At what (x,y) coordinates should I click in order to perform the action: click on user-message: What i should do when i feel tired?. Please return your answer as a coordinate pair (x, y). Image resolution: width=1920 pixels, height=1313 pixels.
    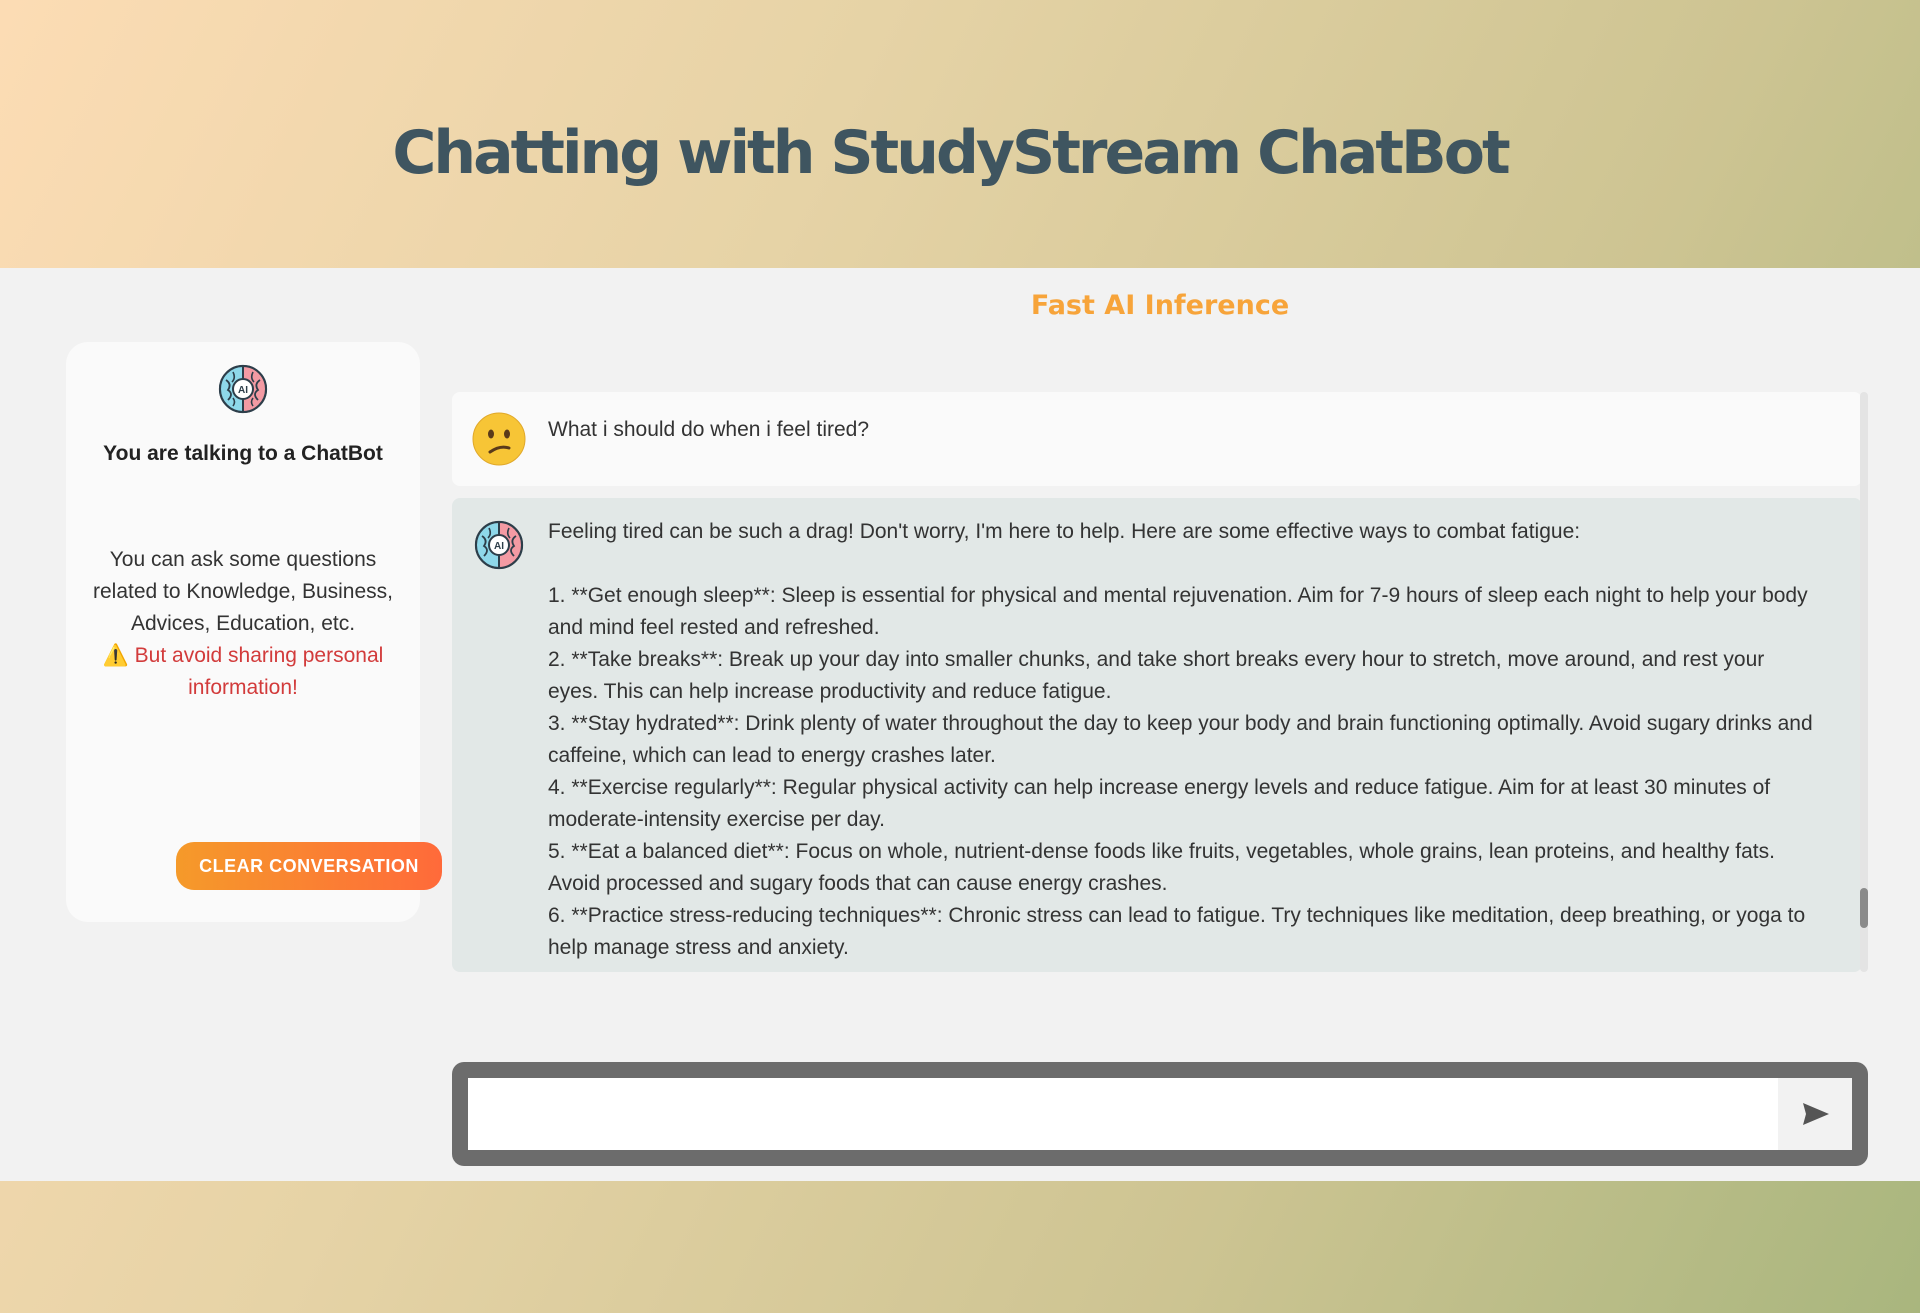
    Looking at the image, I should click on (1157, 439).